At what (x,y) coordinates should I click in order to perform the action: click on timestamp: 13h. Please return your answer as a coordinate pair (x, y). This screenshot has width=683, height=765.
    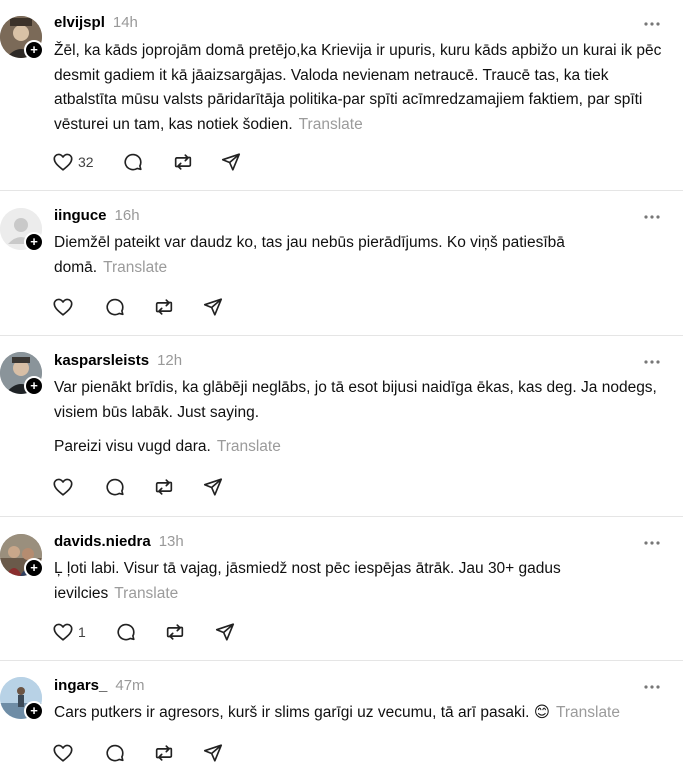
    Looking at the image, I should click on (171, 541).